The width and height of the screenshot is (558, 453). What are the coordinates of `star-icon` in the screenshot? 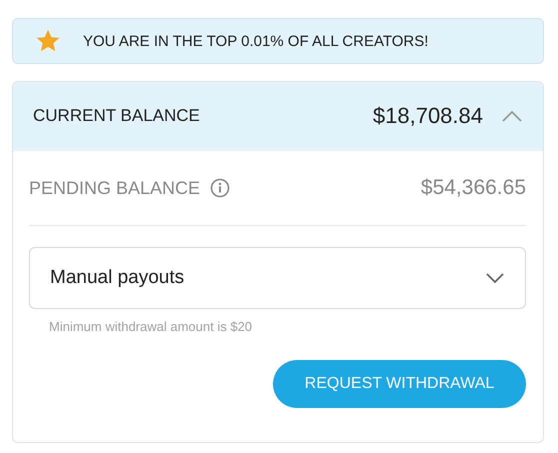 It's located at (48, 41).